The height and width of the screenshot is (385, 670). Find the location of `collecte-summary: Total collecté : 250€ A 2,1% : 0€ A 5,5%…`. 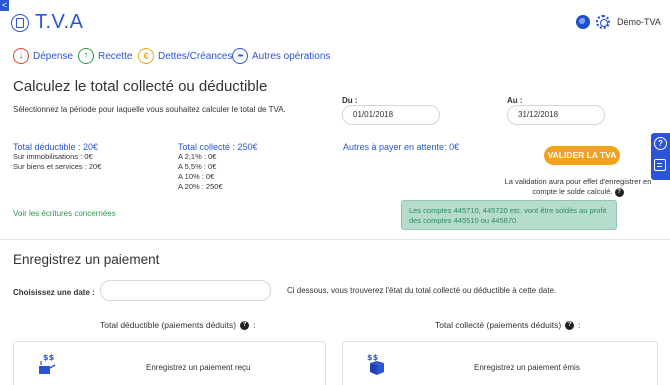

collecte-summary: Total collecté : 250€ A 2,1% : 0€ A 5,5%… is located at coordinates (218, 167).